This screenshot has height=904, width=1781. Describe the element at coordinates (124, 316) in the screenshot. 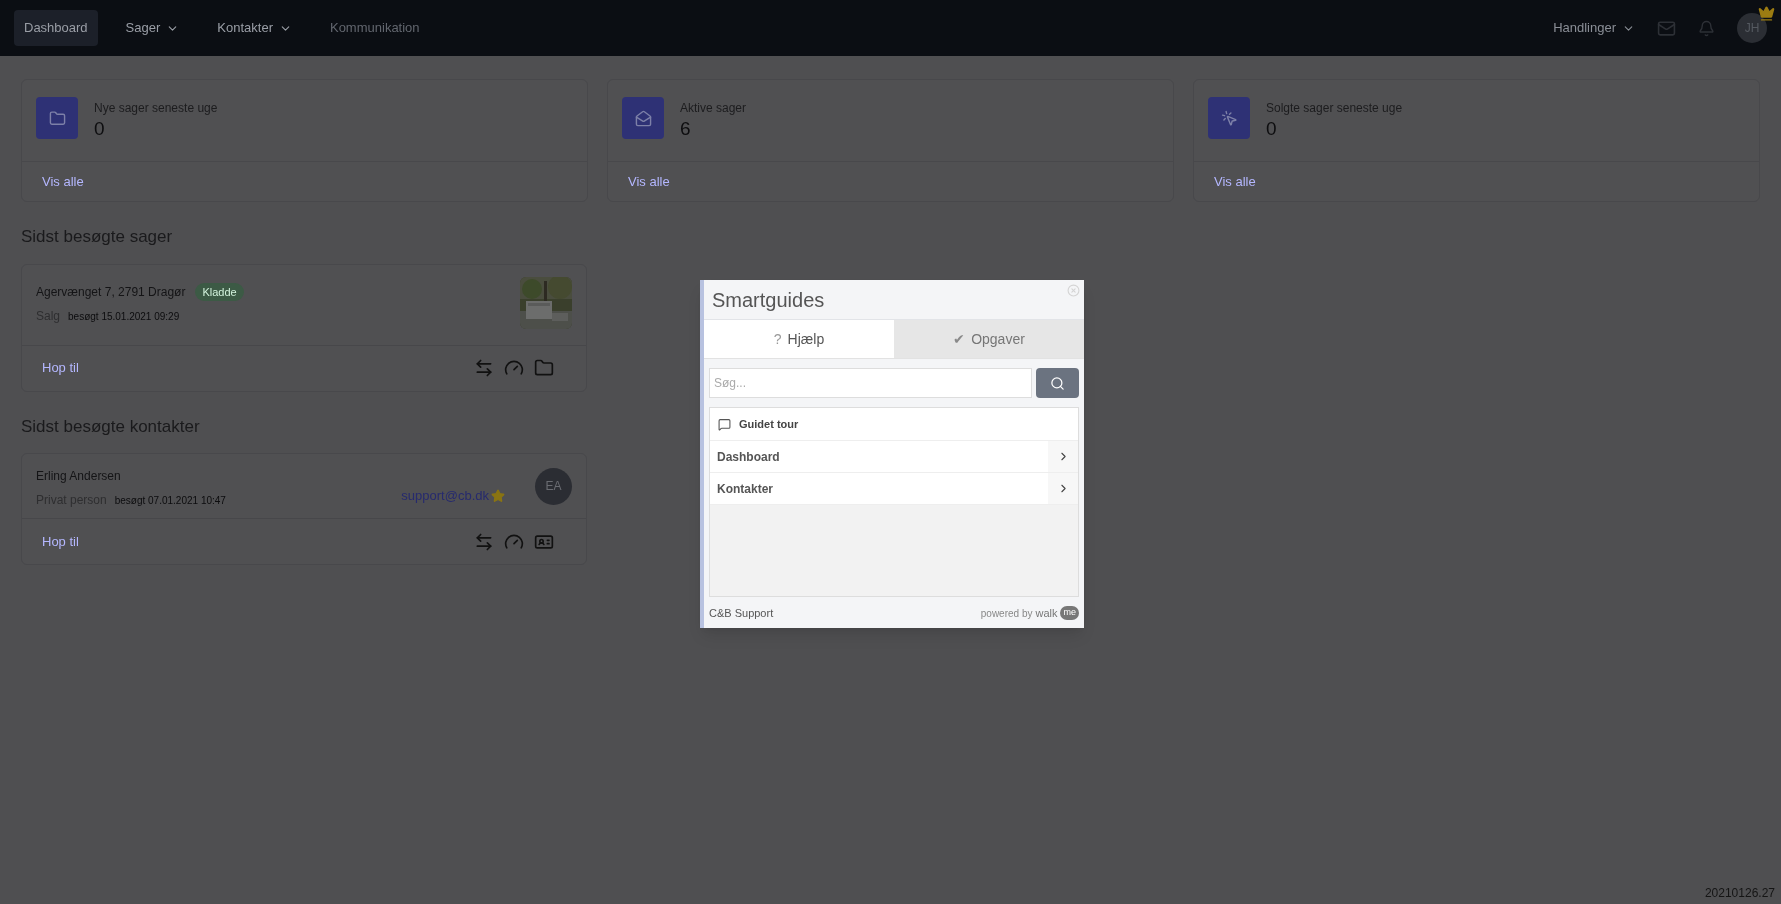

I see `visited-date: besøgt 15.01.2021 09:29` at that location.